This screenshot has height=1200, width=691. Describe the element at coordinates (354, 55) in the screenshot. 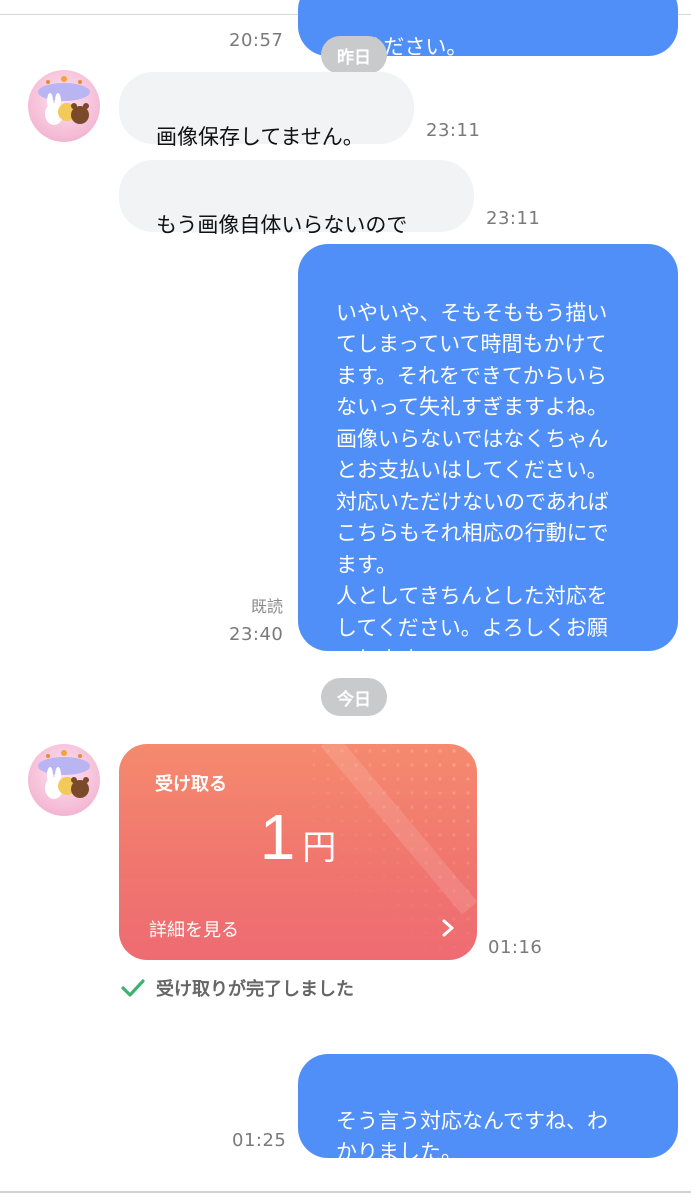

I see `date-separator: 昨日` at that location.